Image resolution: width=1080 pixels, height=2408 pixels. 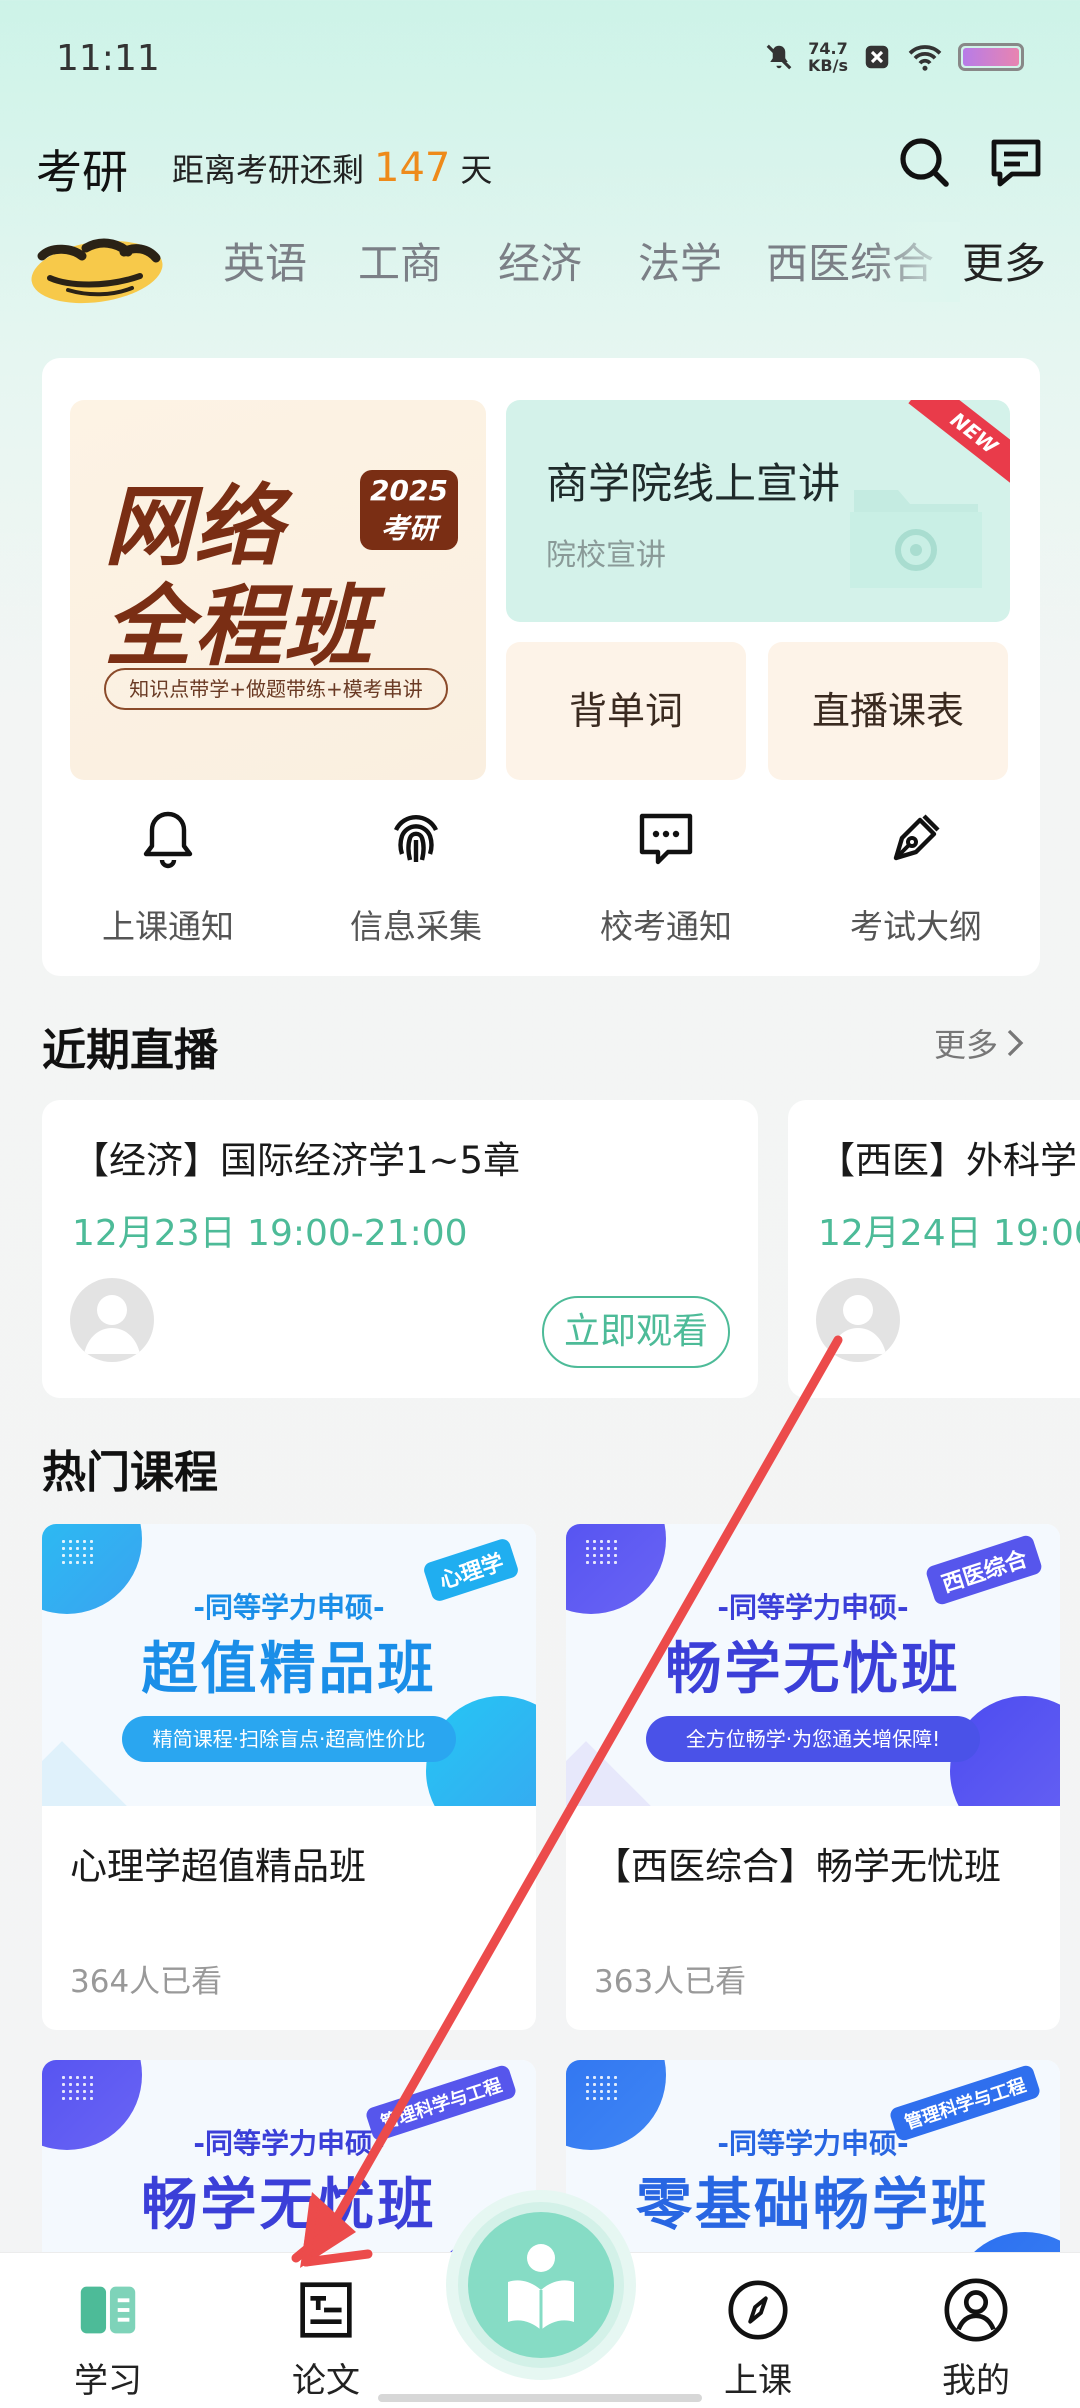 I want to click on battery-icon, so click(x=991, y=57).